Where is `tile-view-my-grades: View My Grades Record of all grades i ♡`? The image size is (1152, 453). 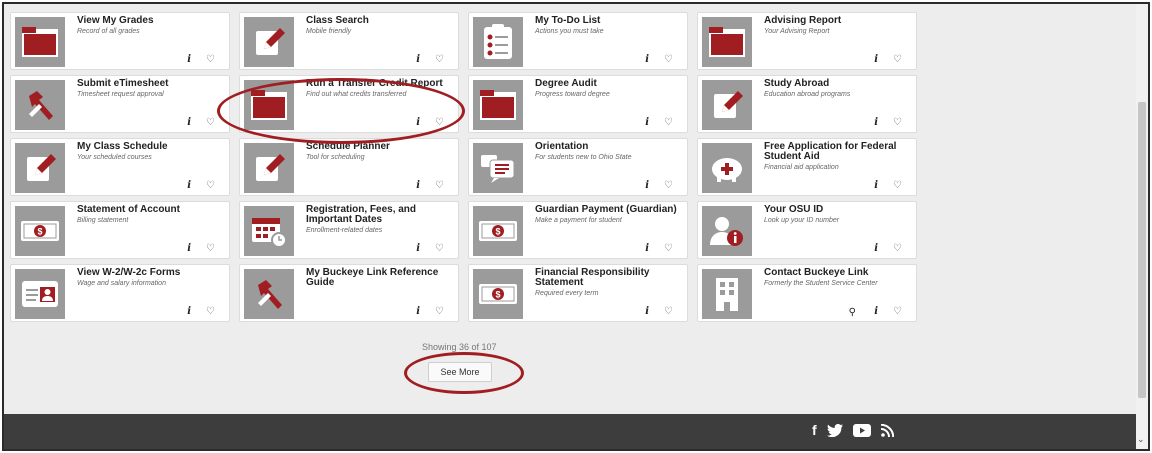 tile-view-my-grades: View My Grades Record of all grades i ♡ is located at coordinates (120, 41).